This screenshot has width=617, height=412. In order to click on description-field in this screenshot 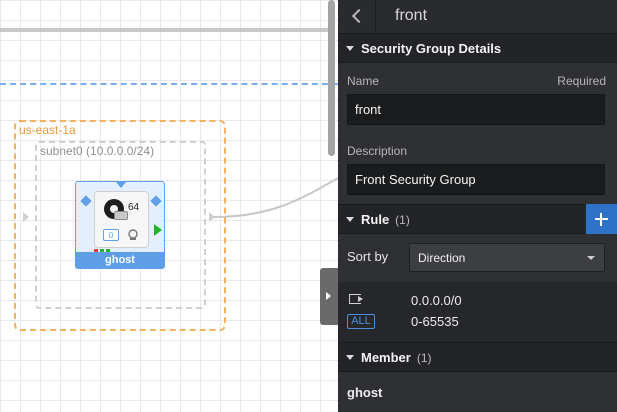, I will do `click(476, 179)`.